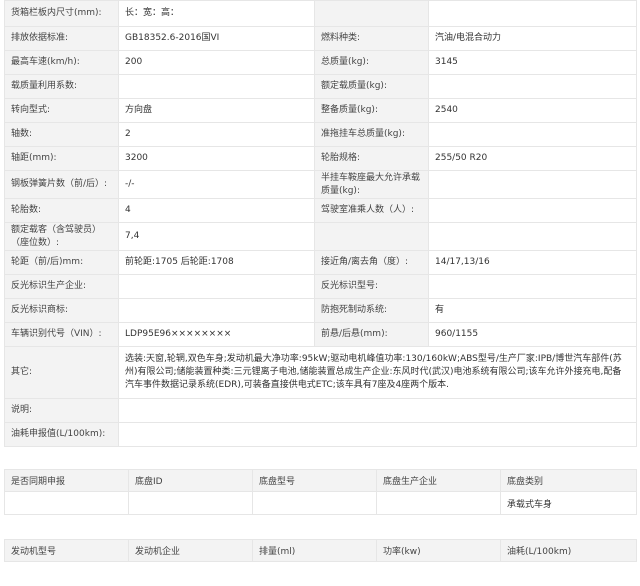 Image resolution: width=640 pixels, height=586 pixels. What do you see at coordinates (61, 372) in the screenshot?
I see `other-label: 其它:` at bounding box center [61, 372].